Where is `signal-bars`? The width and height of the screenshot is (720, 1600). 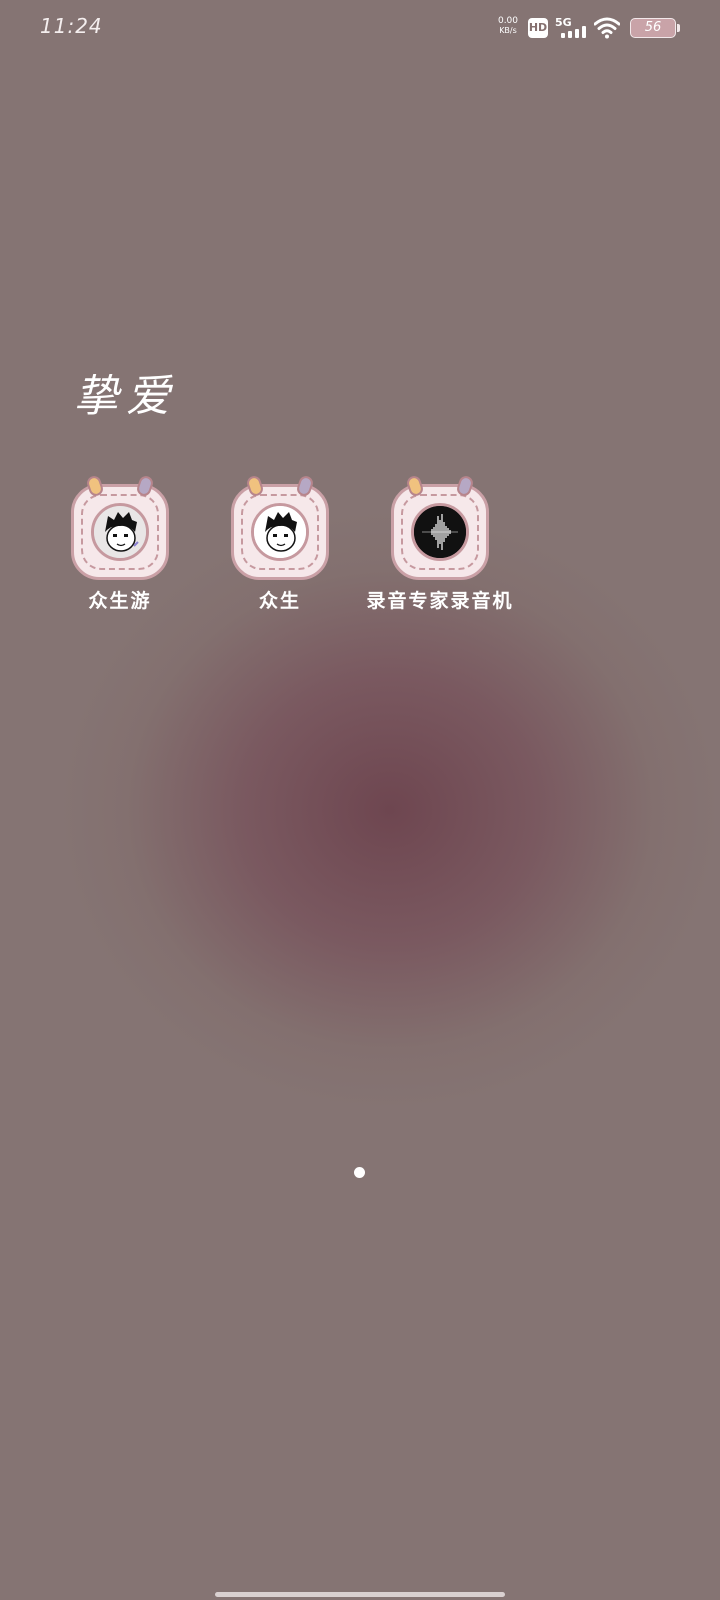
signal-bars is located at coordinates (574, 32).